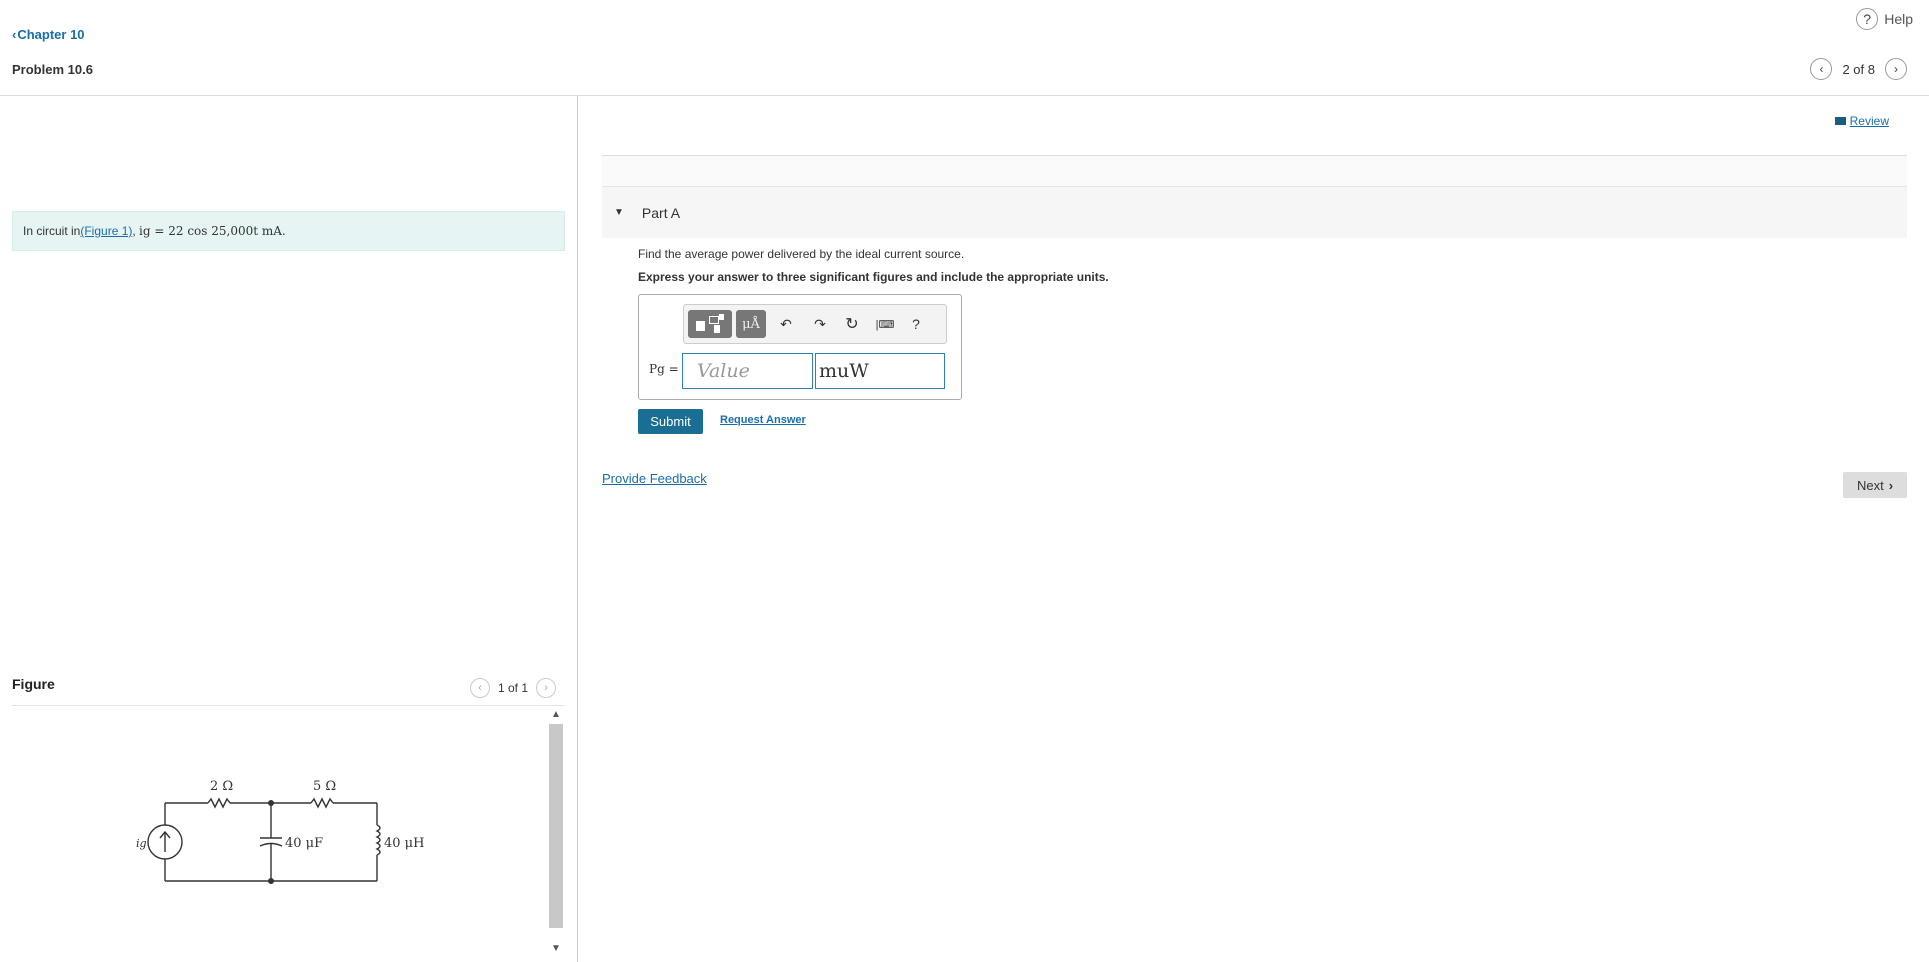 The image size is (1929, 962). Describe the element at coordinates (280, 831) in the screenshot. I see `circuit-diagram: 2 Ω 5 Ω 40 μF 40 μH ig` at that location.